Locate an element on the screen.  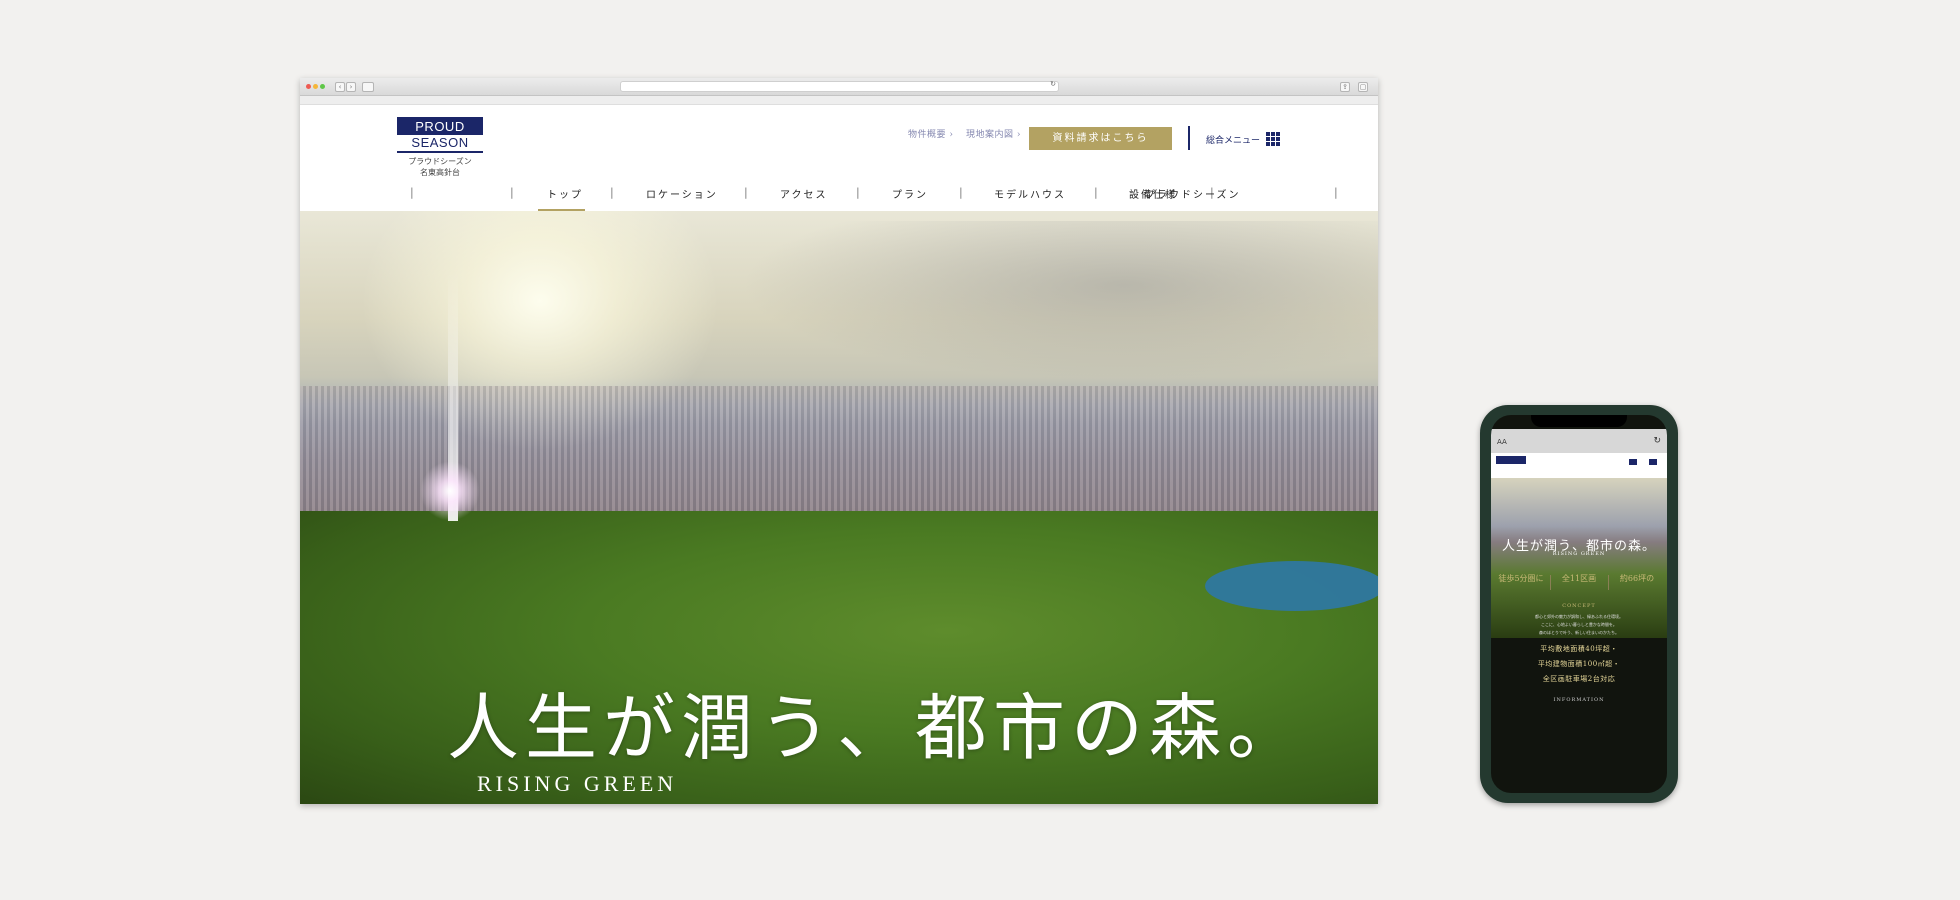
logo-line1: PROUD is located at coordinates (440, 126).